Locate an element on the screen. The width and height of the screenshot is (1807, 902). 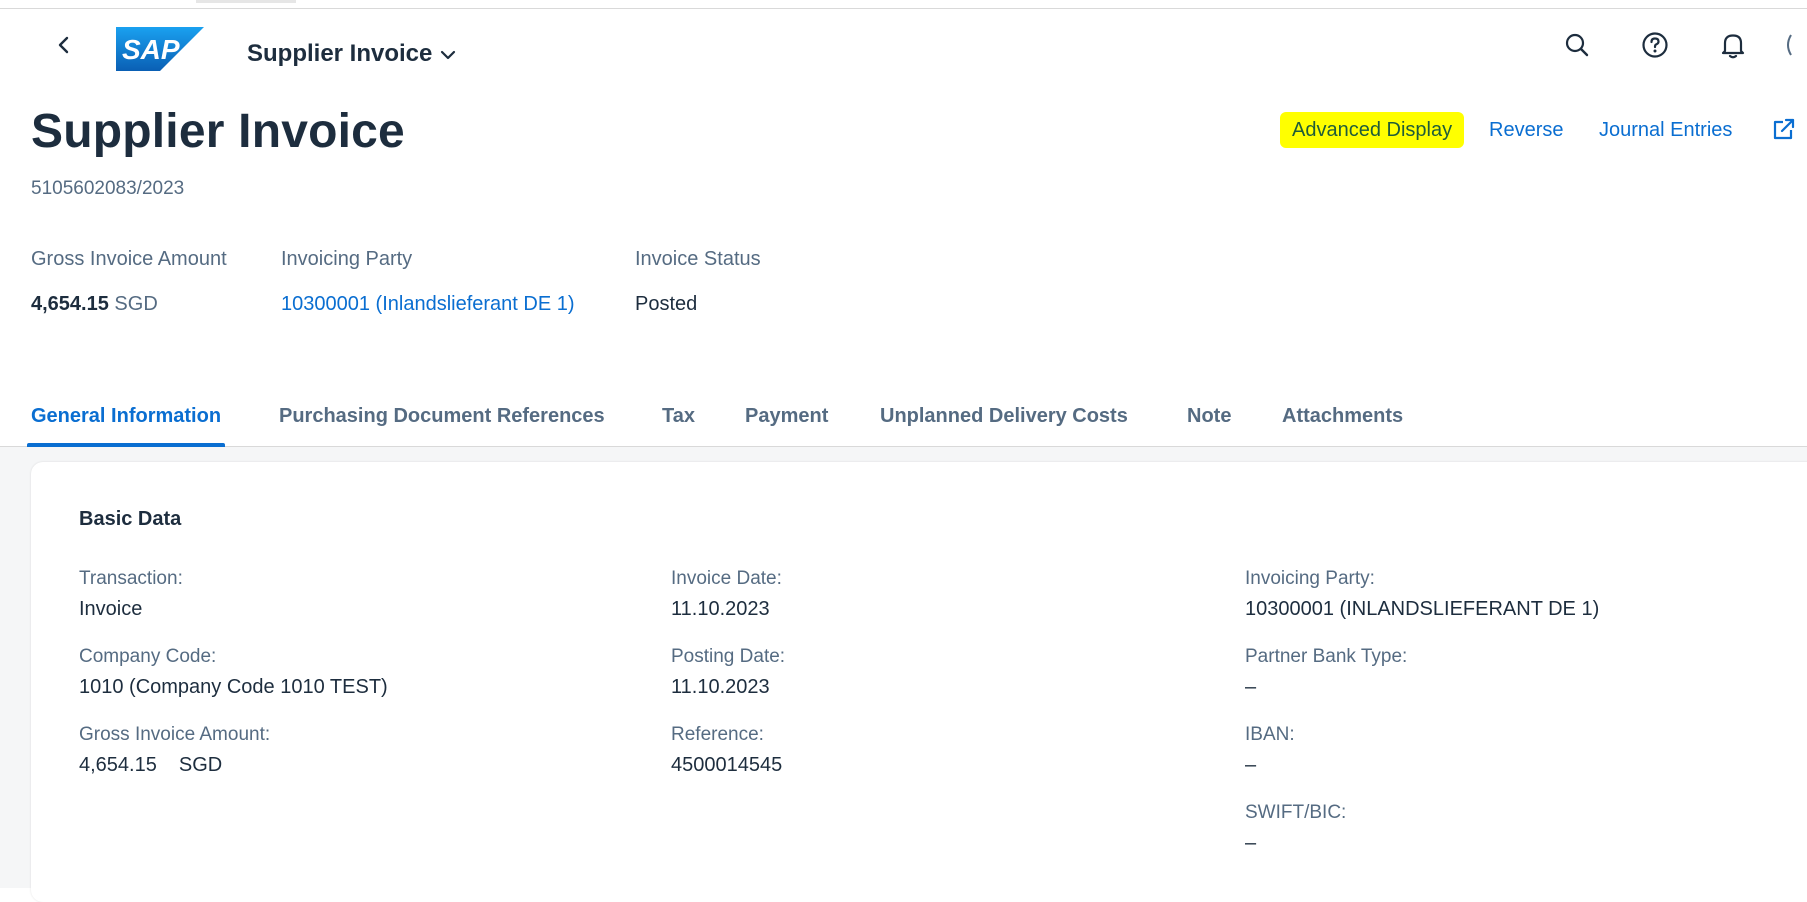
field-value: 4500014545 is located at coordinates (727, 765).